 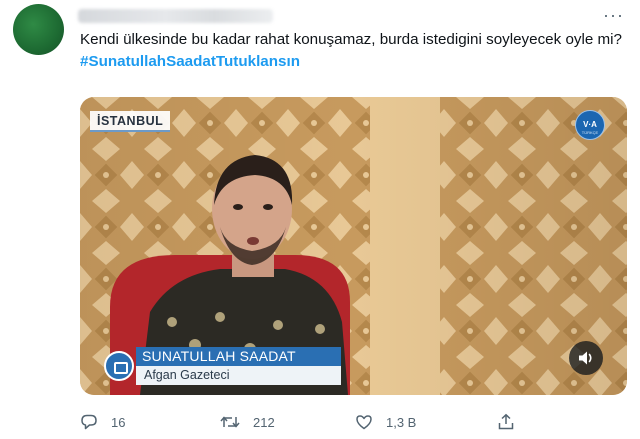 What do you see at coordinates (506, 421) in the screenshot?
I see `share-icon` at bounding box center [506, 421].